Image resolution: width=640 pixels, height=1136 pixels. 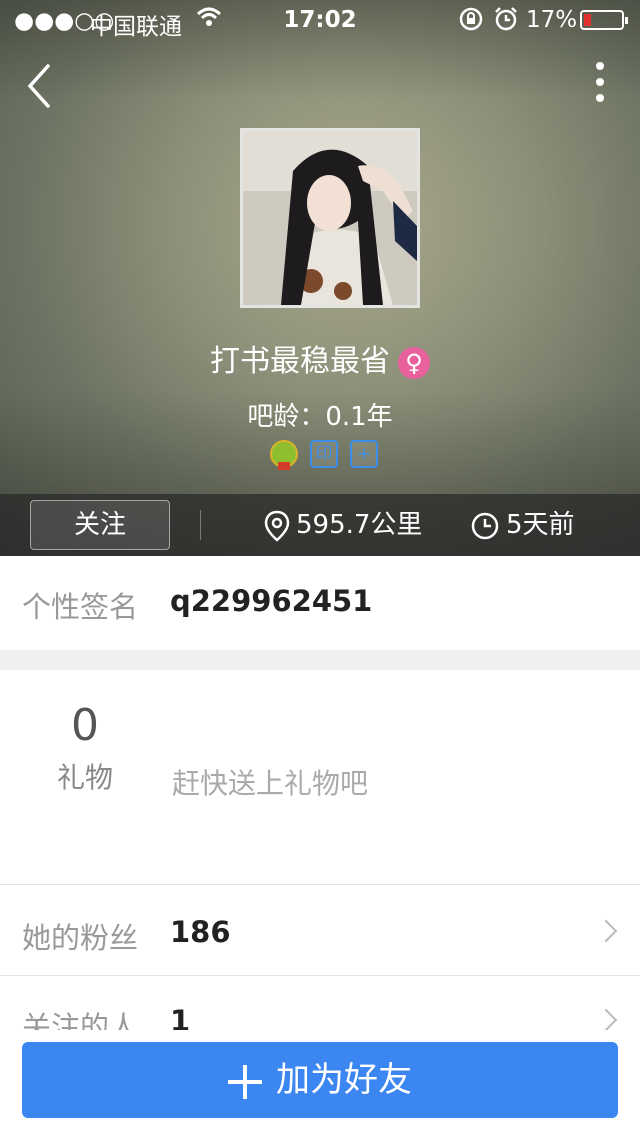 I want to click on signature-row: 个性签名 q229962451, so click(x=320, y=603).